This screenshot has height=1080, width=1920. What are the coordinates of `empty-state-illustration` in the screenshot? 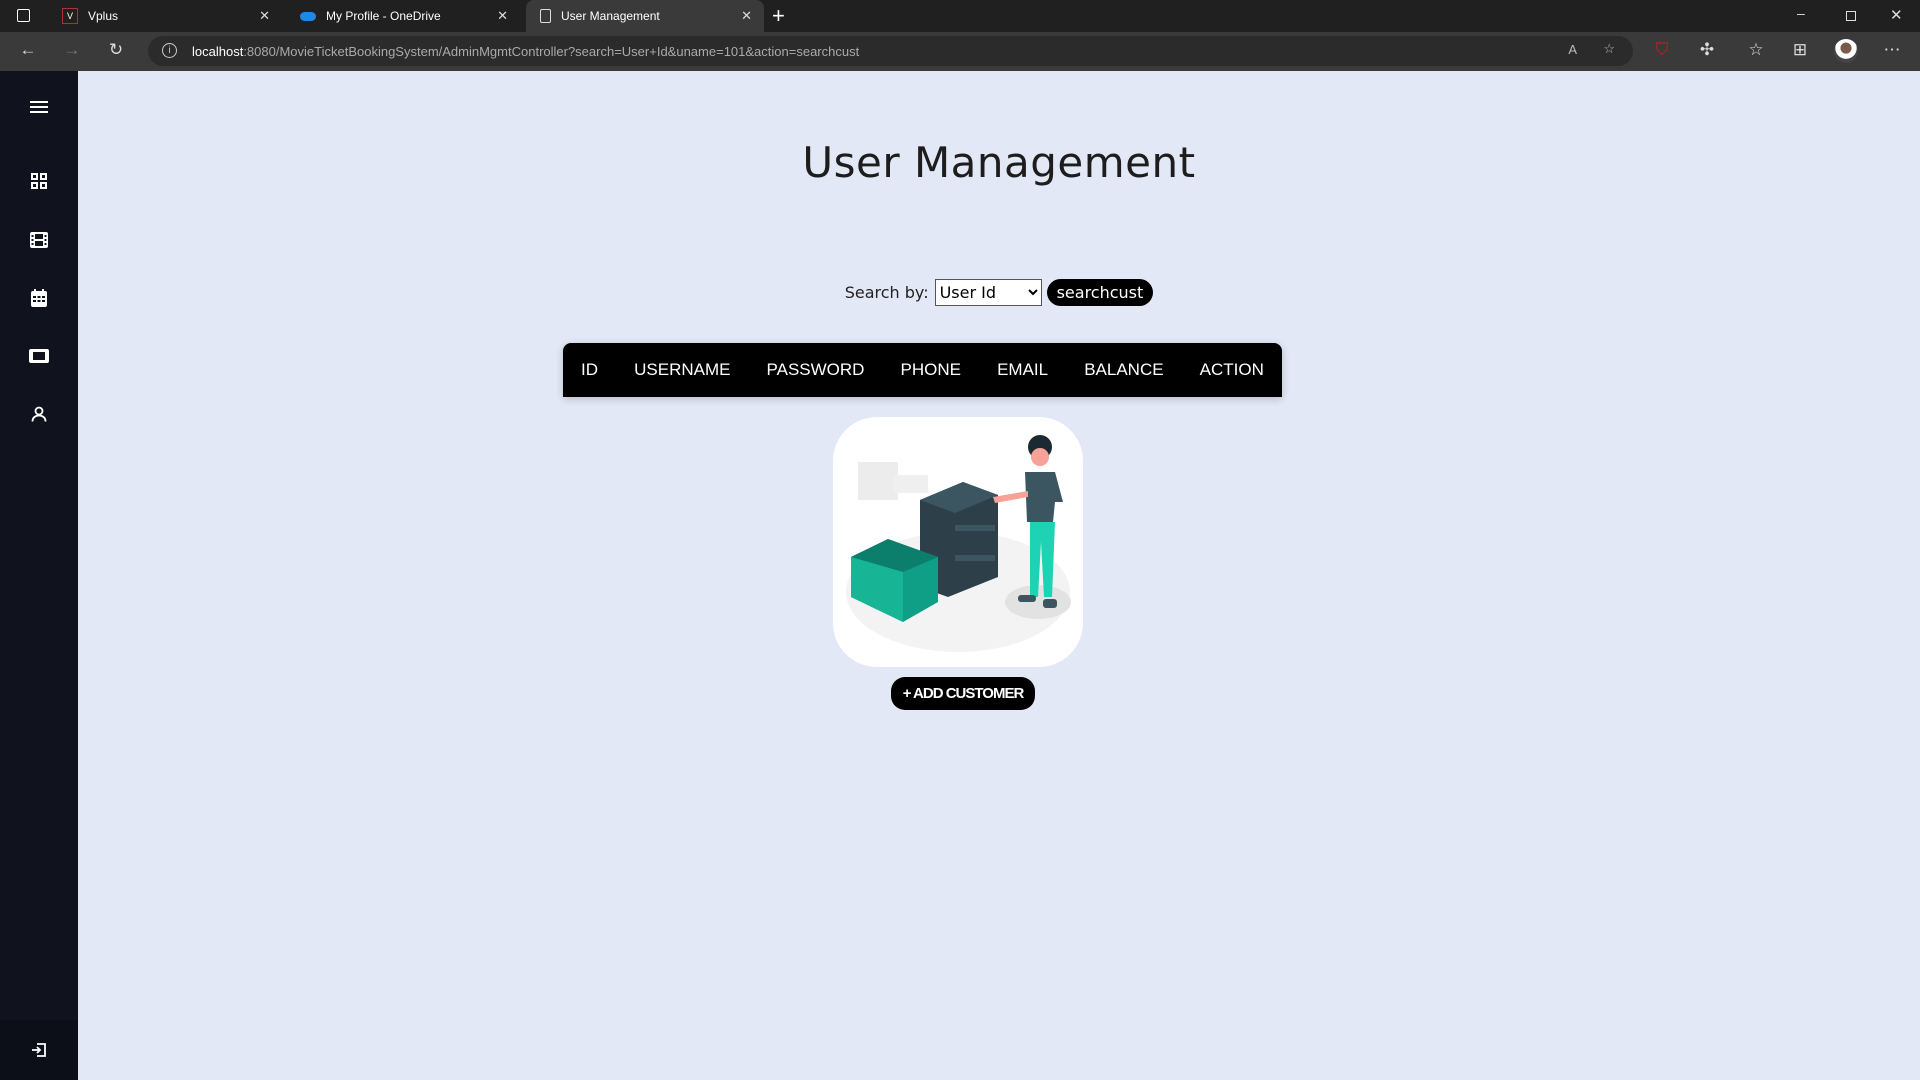 It's located at (958, 542).